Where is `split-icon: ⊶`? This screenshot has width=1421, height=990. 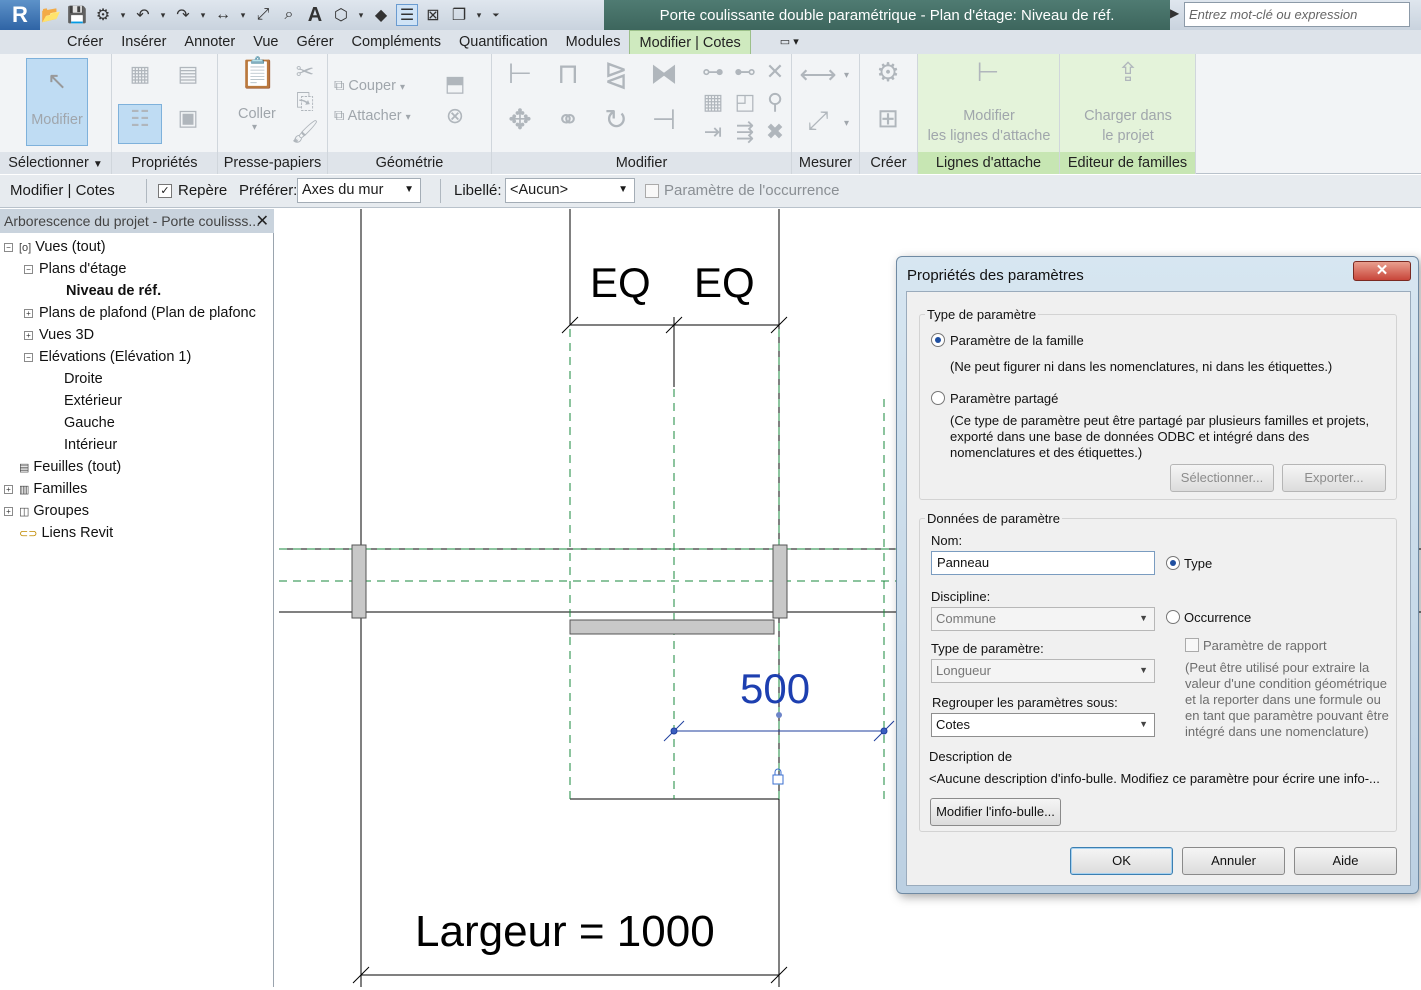 split-icon: ⊶ is located at coordinates (713, 73).